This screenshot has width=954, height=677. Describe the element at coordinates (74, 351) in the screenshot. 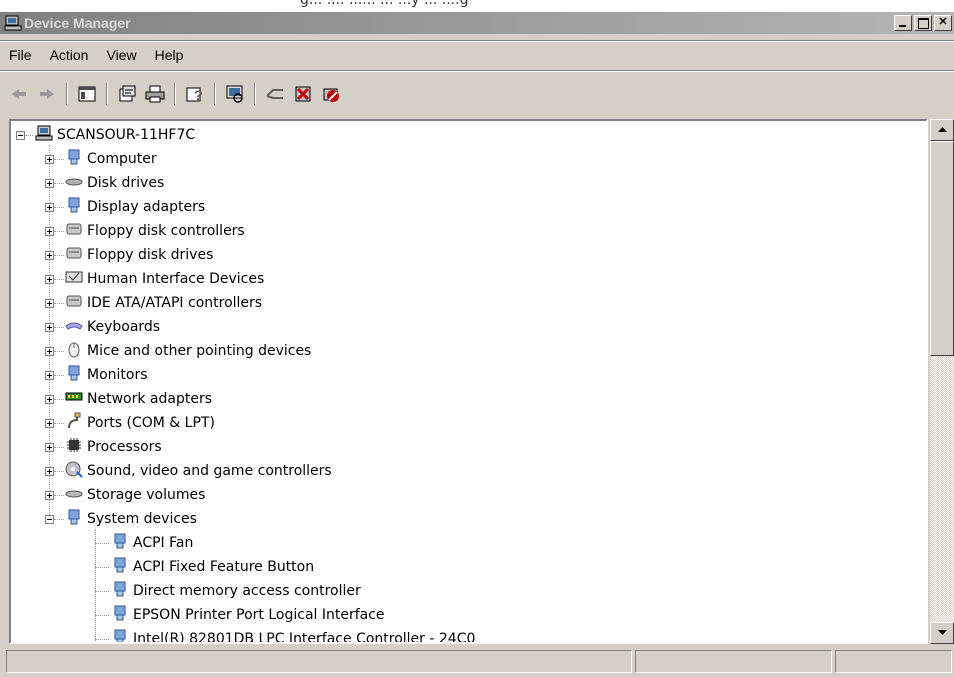

I see `mouse-icon` at that location.